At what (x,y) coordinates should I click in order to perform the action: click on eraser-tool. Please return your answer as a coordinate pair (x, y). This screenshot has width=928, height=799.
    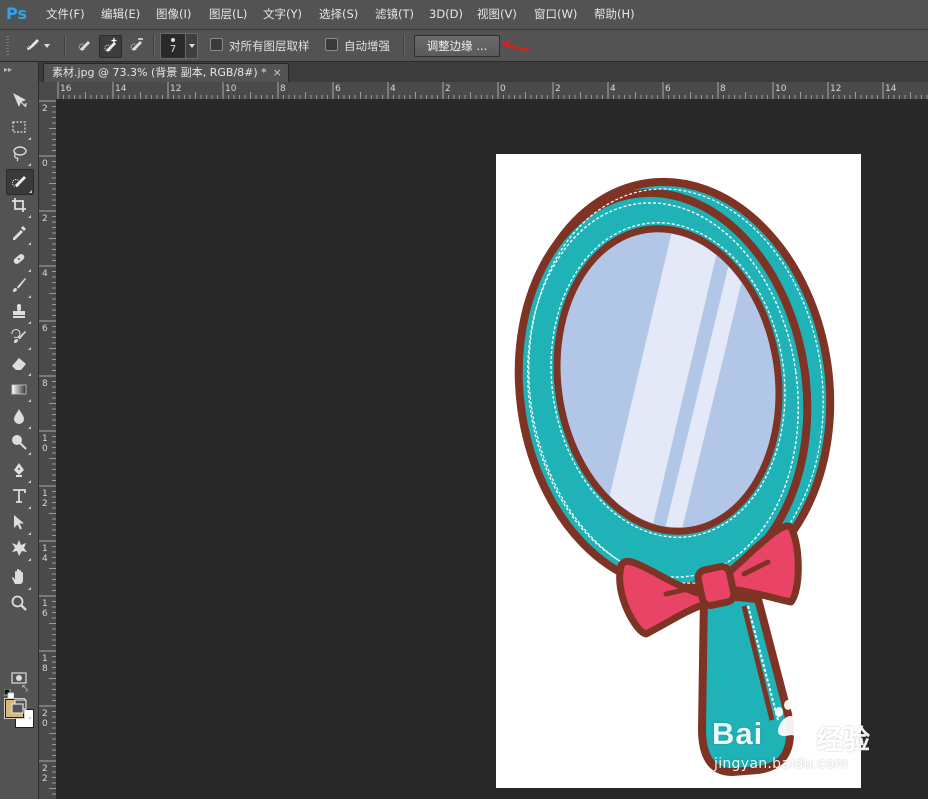
    Looking at the image, I should click on (19, 365).